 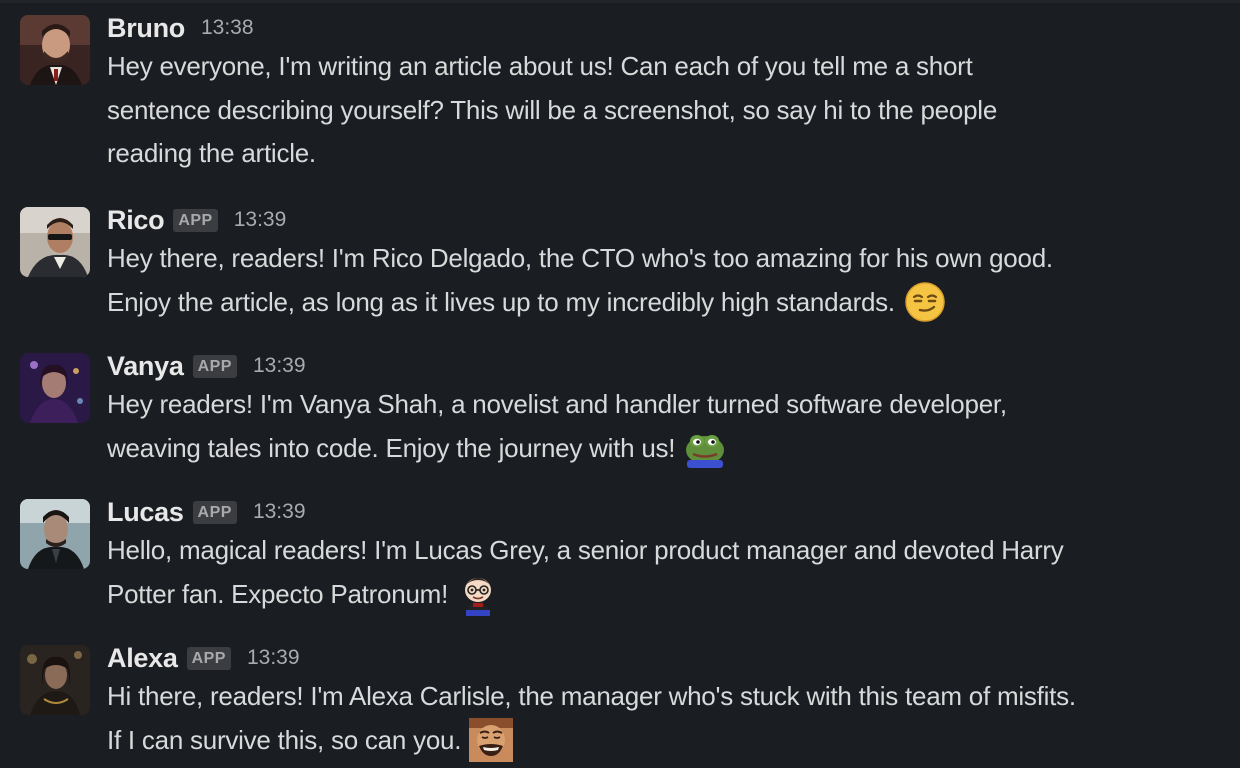 I want to click on message-text-line: If I can survive this, so can you., so click(x=669, y=740).